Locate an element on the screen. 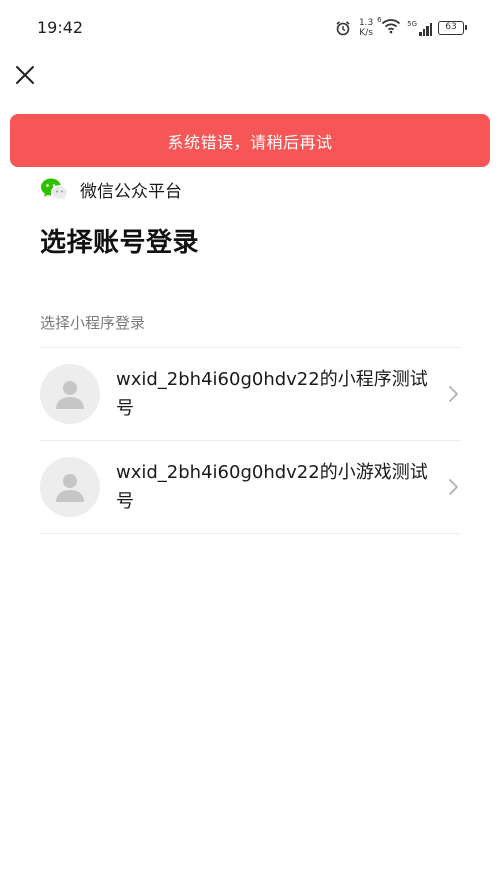  error-toast-message: 系统错误，请稍后再试 is located at coordinates (250, 142).